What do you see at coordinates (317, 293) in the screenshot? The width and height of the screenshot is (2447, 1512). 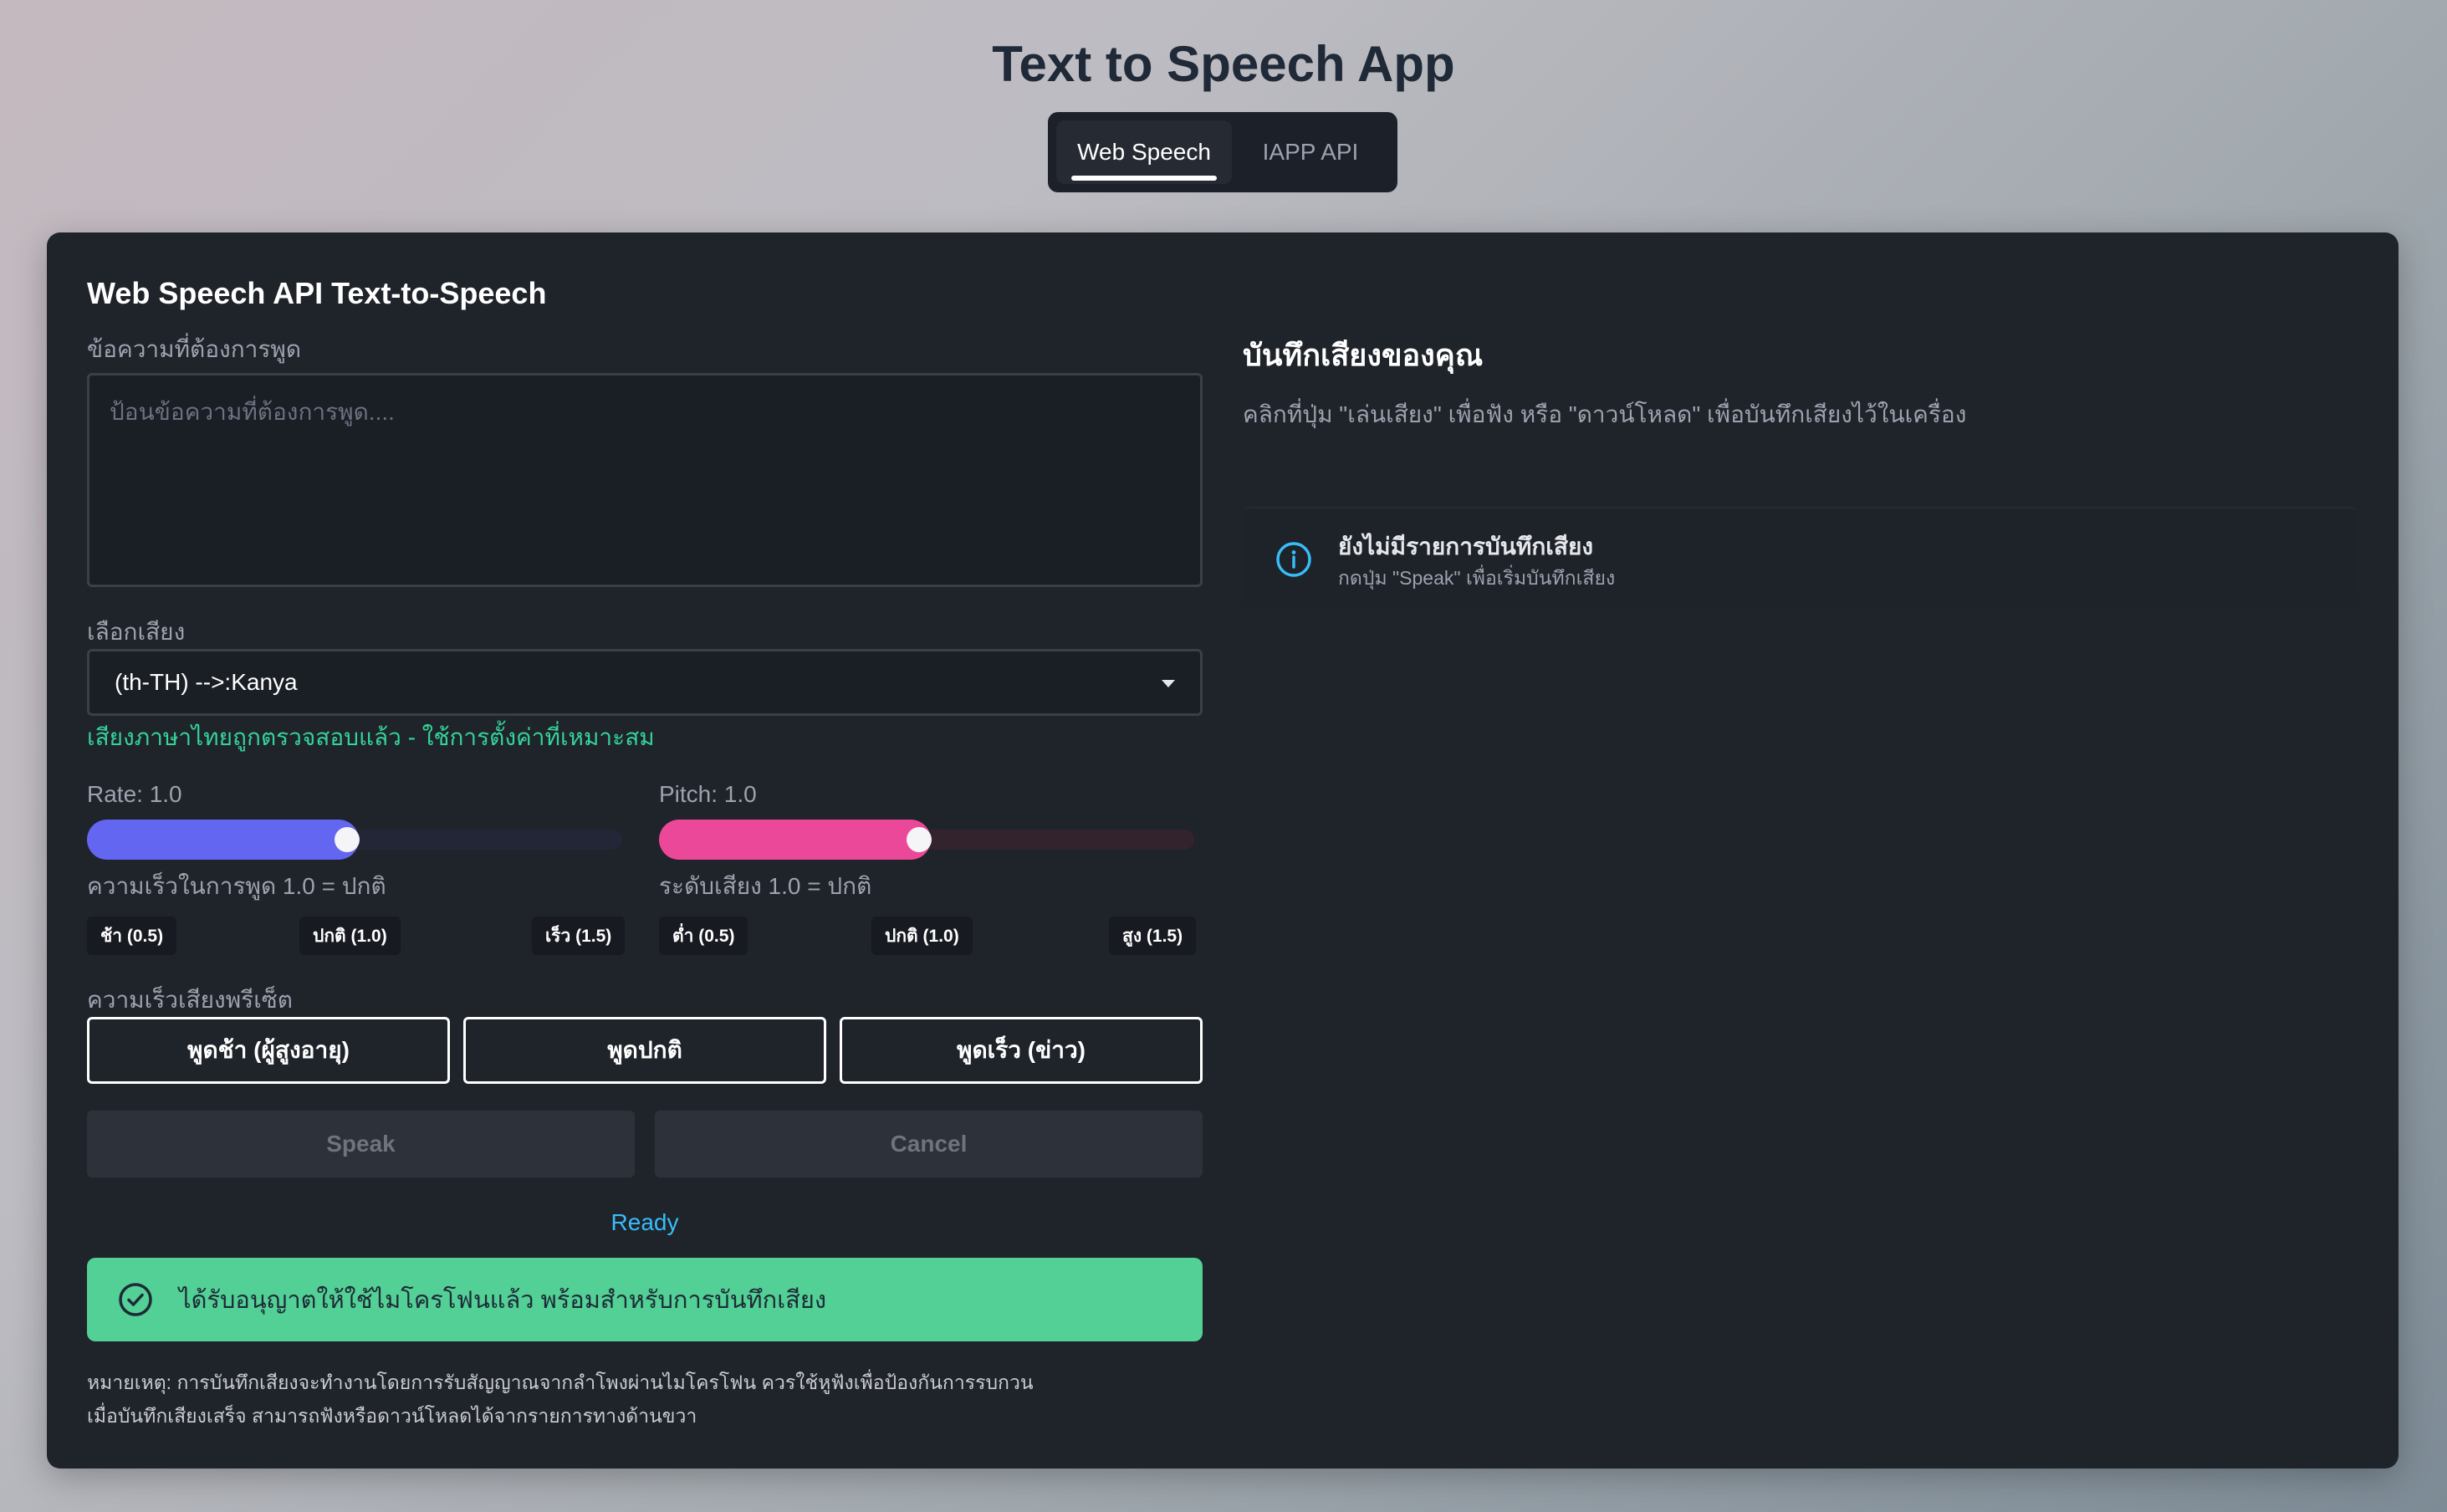 I see `panel-title: Web Speech API Text-to-Speech` at bounding box center [317, 293].